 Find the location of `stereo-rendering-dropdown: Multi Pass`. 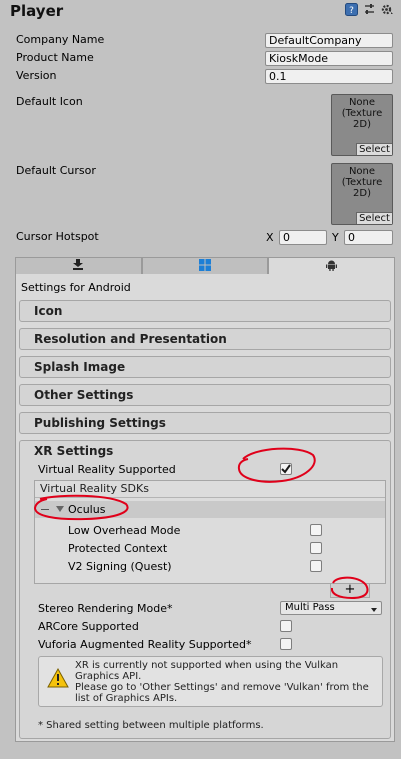

stereo-rendering-dropdown: Multi Pass is located at coordinates (331, 608).